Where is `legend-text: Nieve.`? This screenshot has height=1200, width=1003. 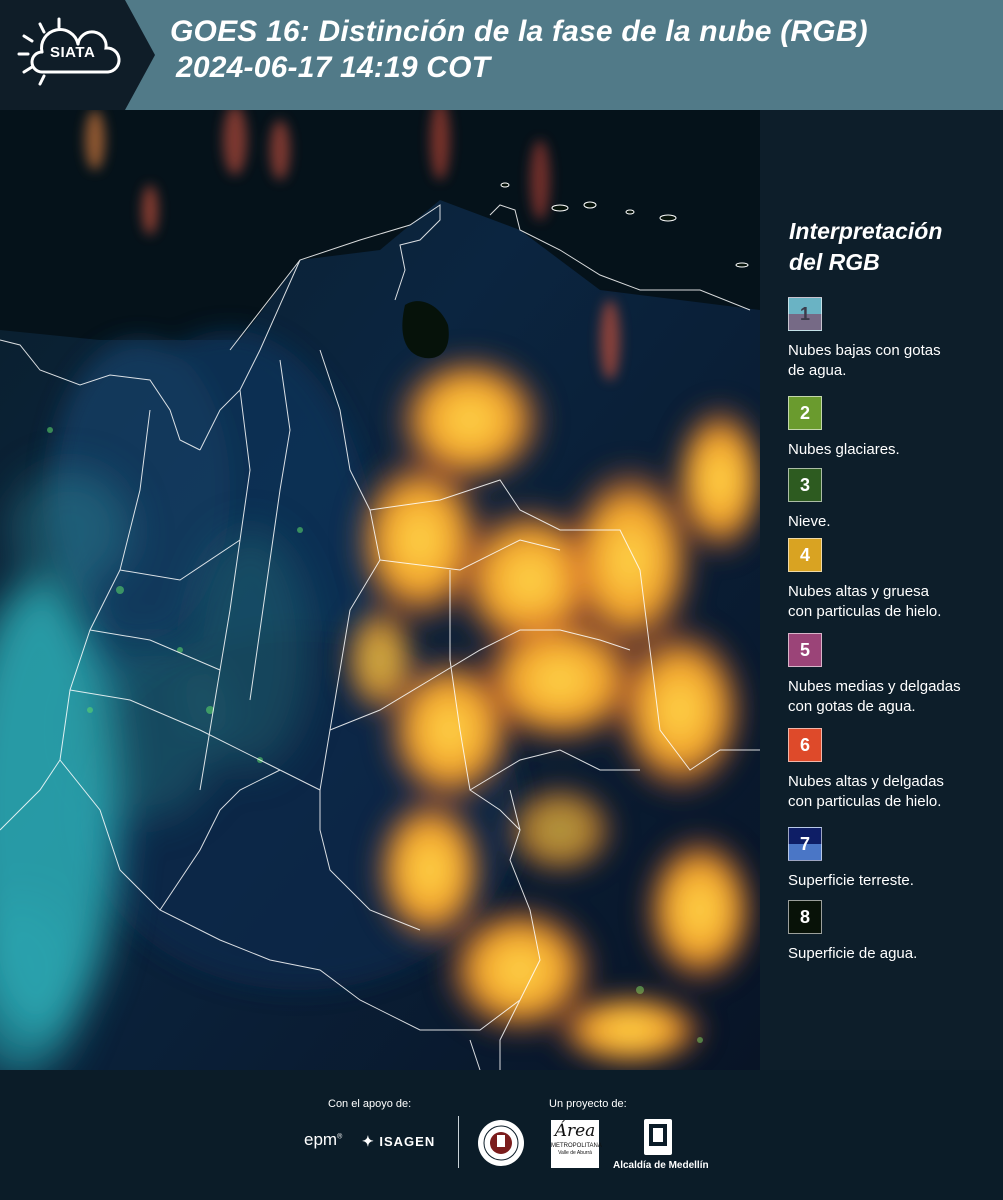
legend-text: Nieve. is located at coordinates (893, 522).